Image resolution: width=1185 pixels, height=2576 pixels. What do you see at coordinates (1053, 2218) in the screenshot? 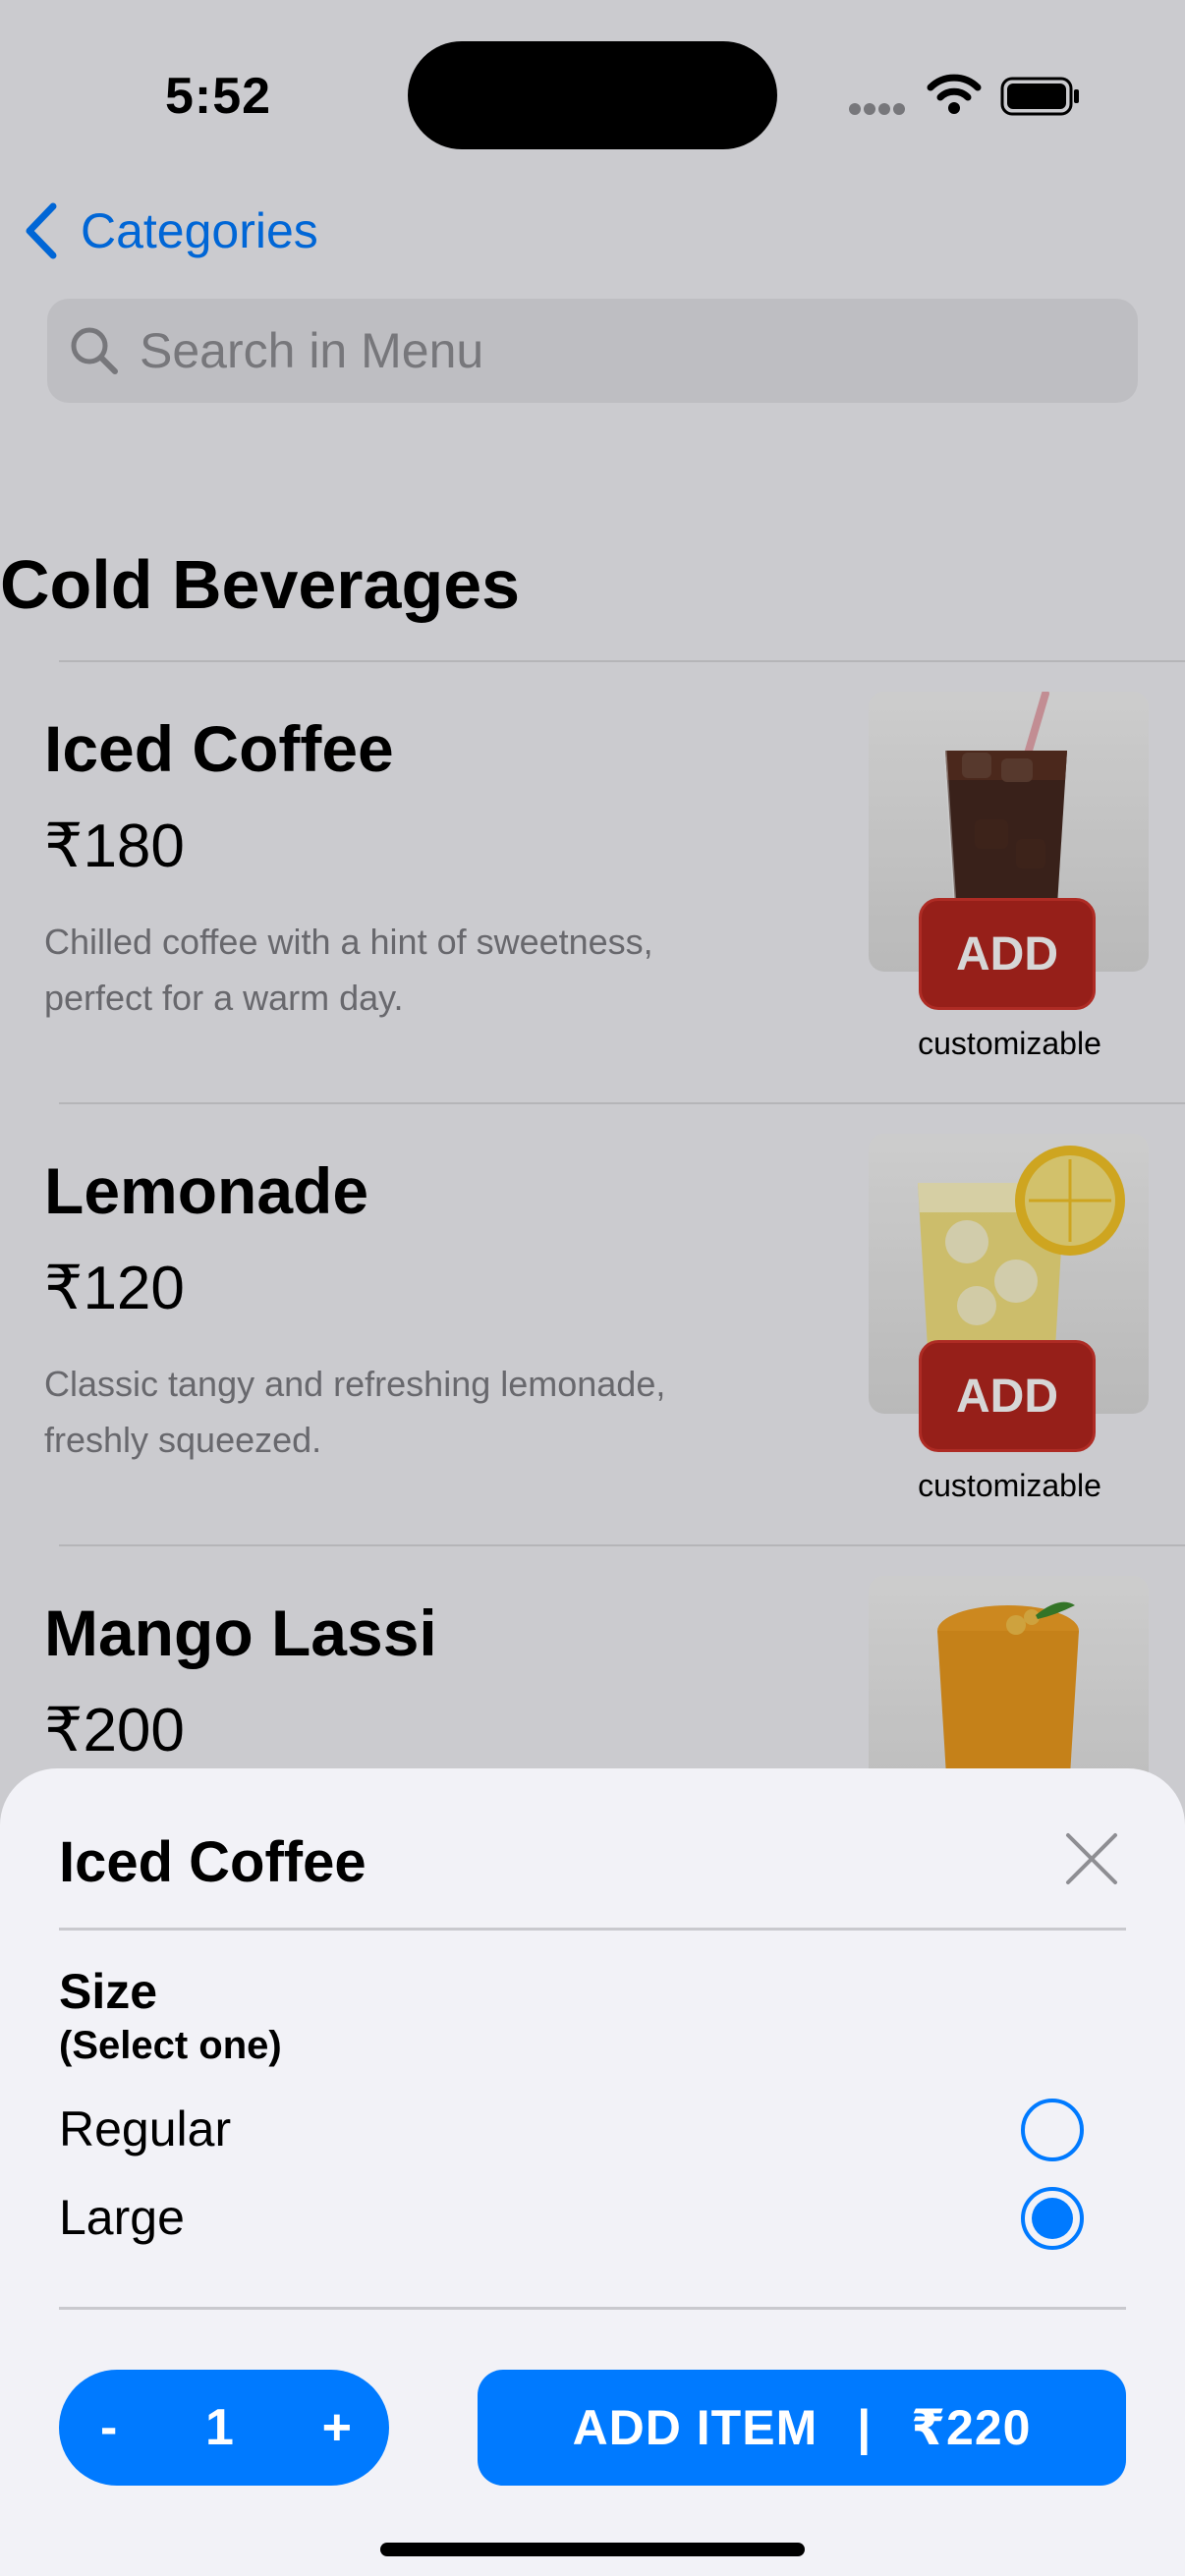
I see `radio-large` at bounding box center [1053, 2218].